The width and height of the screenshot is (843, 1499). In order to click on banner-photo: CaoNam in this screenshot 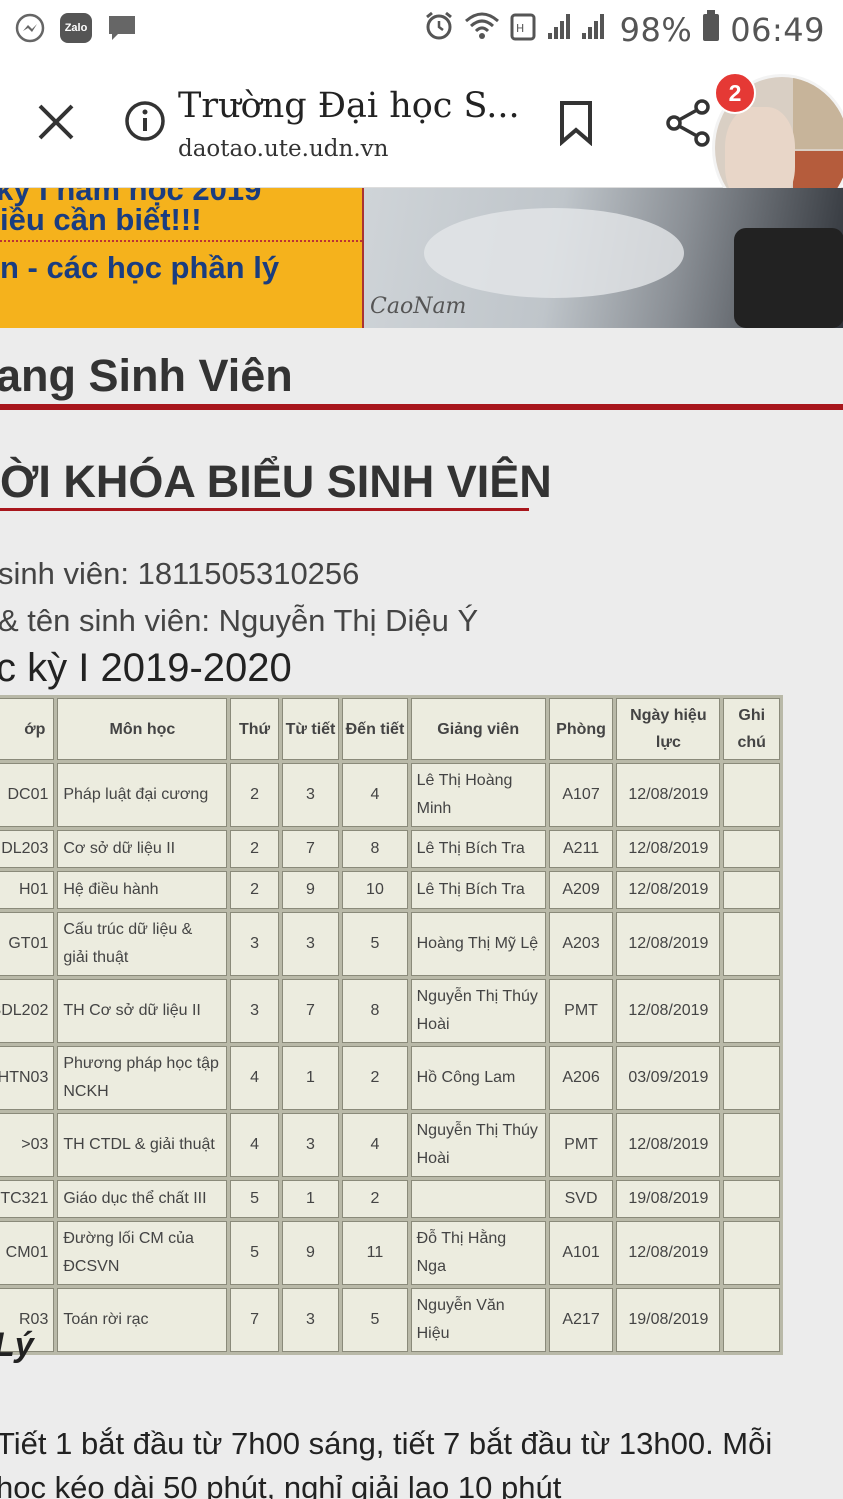, I will do `click(602, 258)`.